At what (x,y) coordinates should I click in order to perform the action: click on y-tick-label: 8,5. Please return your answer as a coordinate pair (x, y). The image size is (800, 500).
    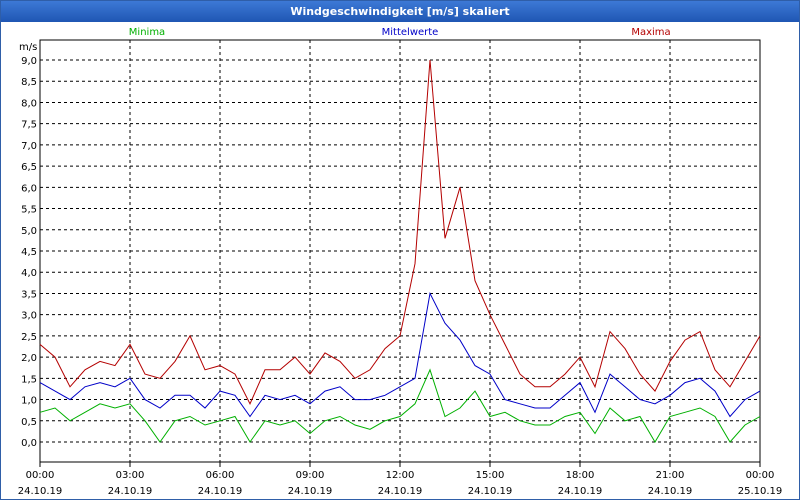
    Looking at the image, I should click on (29, 82).